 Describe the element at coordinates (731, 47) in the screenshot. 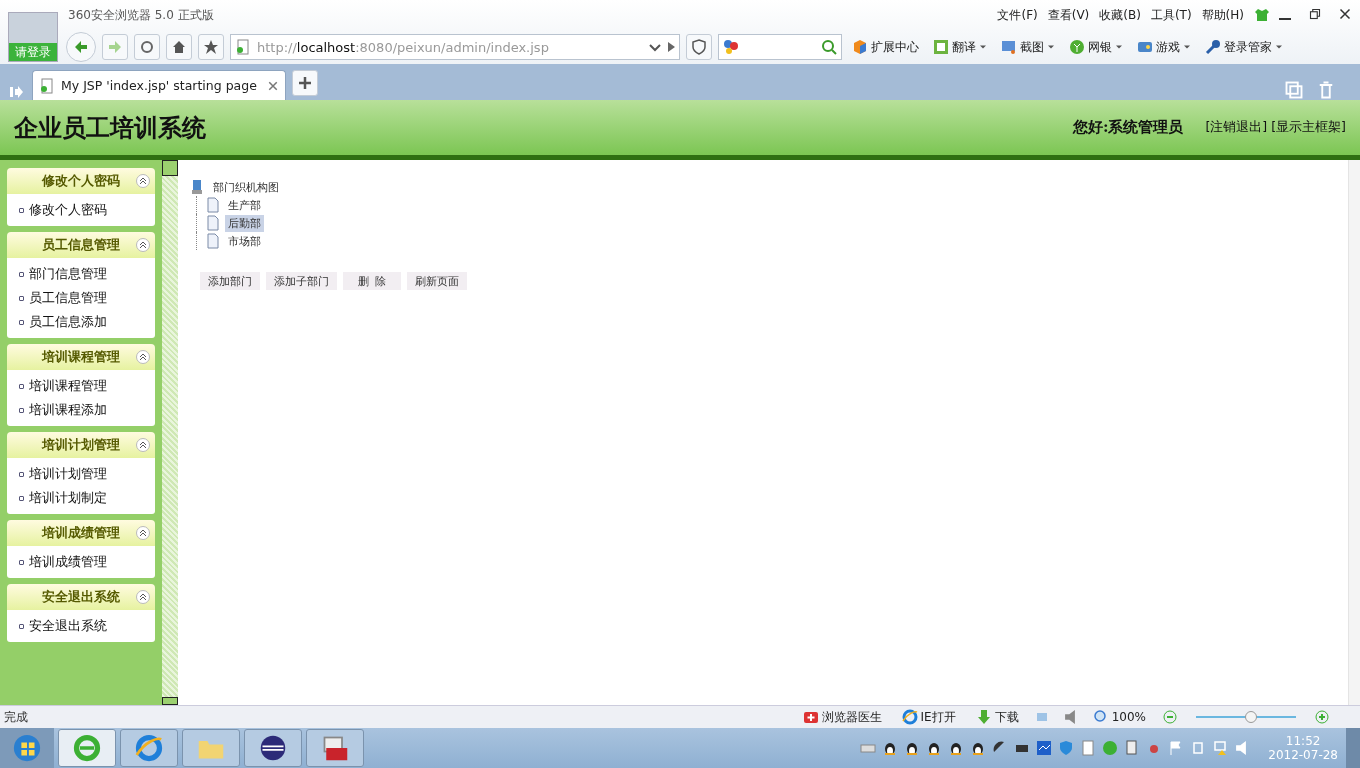

I see `search-engine-icon` at that location.